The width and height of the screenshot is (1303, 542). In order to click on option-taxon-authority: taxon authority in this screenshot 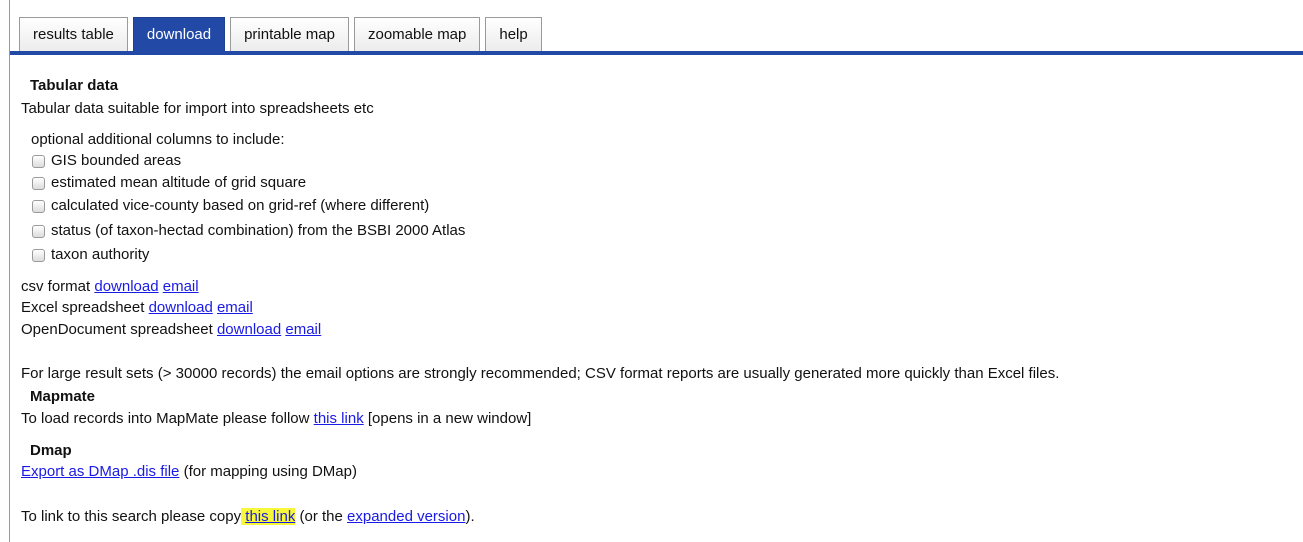, I will do `click(90, 255)`.